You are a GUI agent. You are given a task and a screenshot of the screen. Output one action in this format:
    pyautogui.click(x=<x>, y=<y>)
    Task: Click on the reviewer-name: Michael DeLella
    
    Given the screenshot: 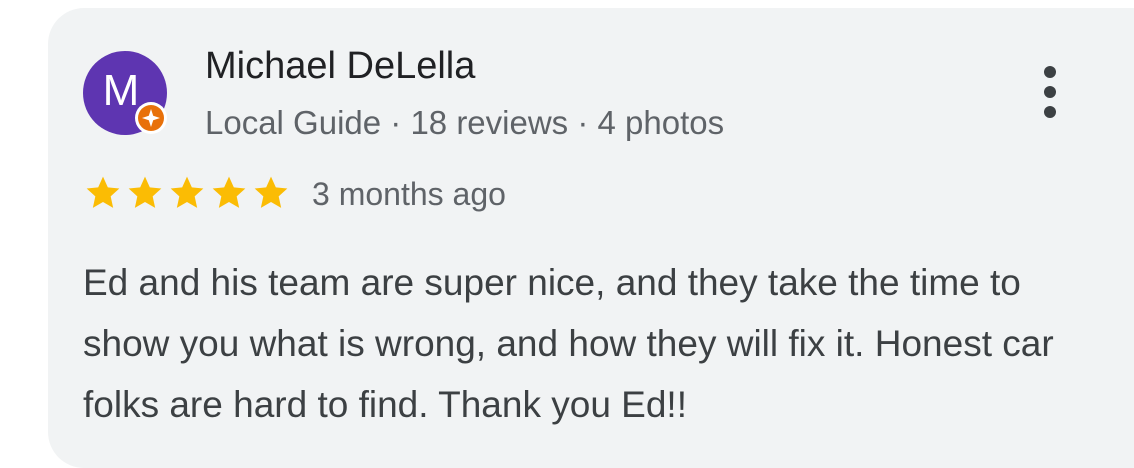 What is the action you would take?
    pyautogui.click(x=340, y=66)
    